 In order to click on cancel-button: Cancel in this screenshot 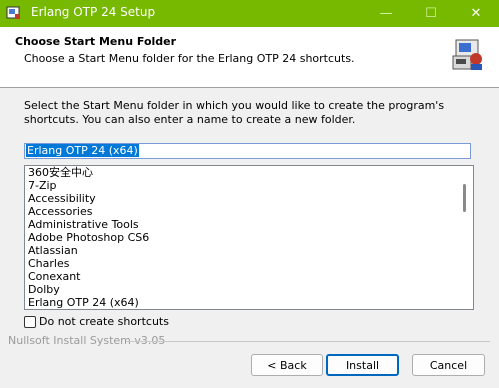, I will do `click(448, 365)`.